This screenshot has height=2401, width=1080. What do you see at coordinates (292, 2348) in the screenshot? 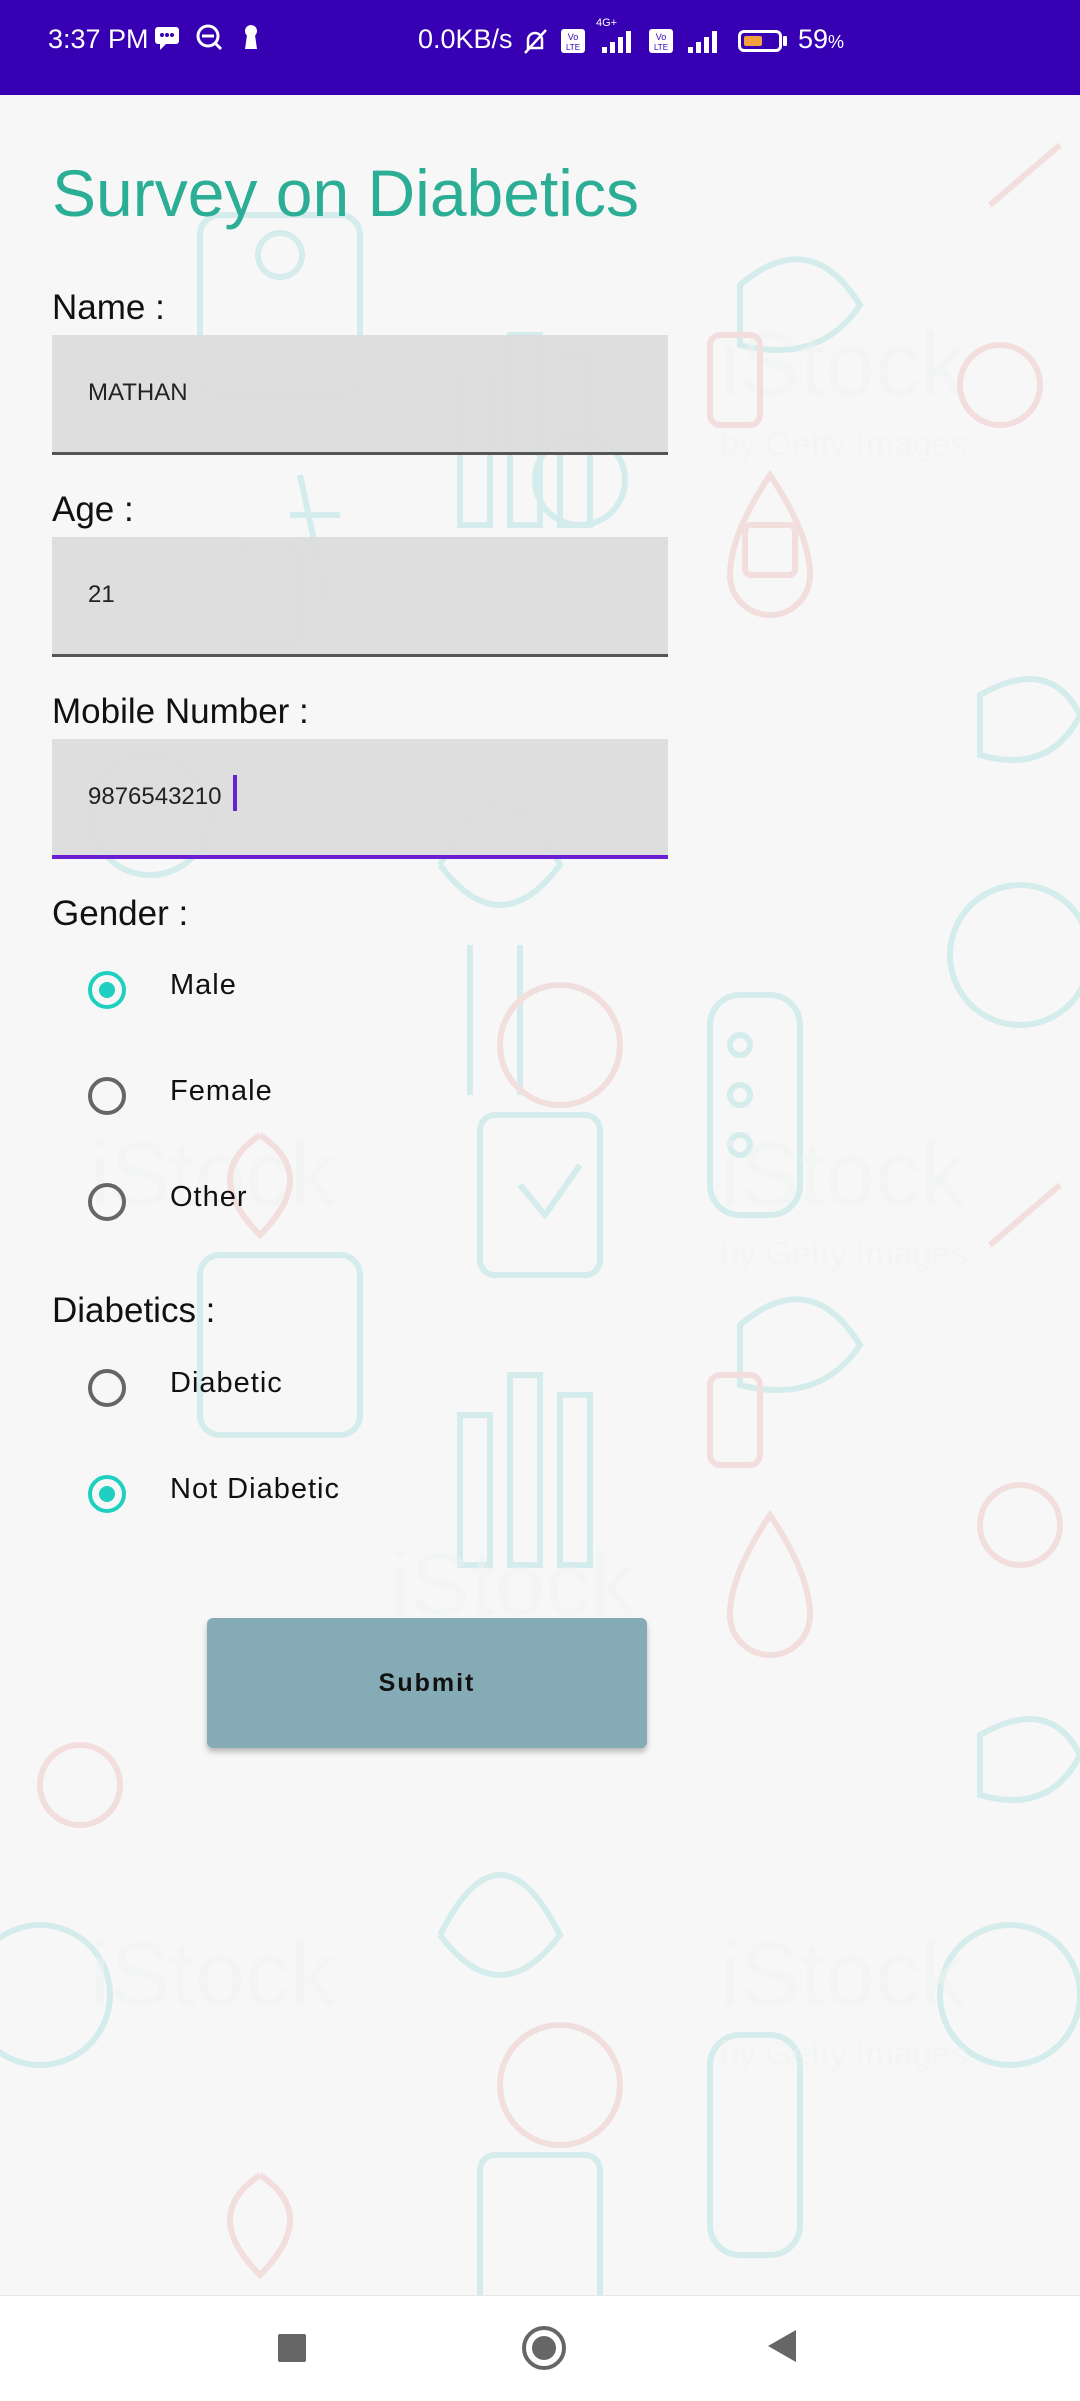
I see `recents-button` at bounding box center [292, 2348].